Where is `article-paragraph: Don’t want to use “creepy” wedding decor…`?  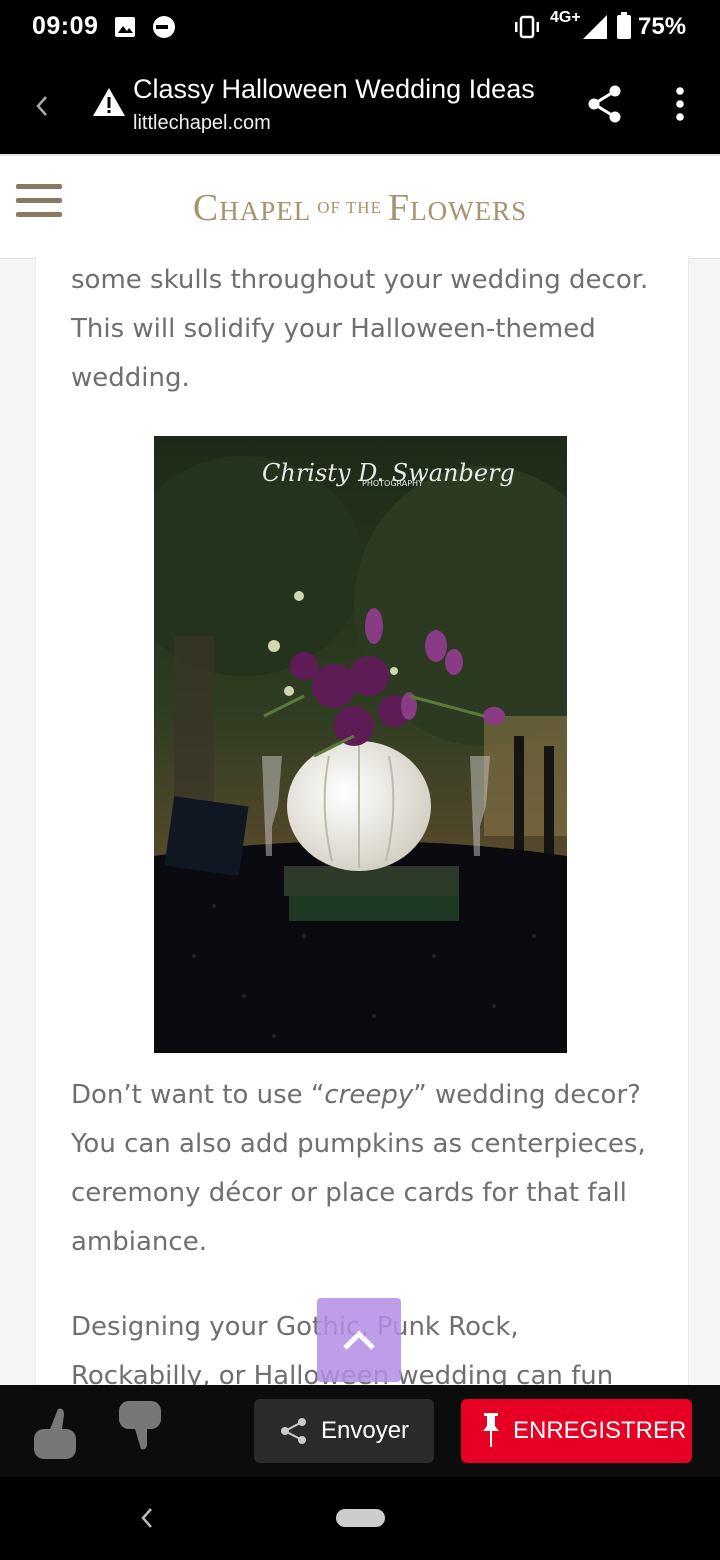
article-paragraph: Don’t want to use “creepy” wedding decor… is located at coordinates (358, 1168).